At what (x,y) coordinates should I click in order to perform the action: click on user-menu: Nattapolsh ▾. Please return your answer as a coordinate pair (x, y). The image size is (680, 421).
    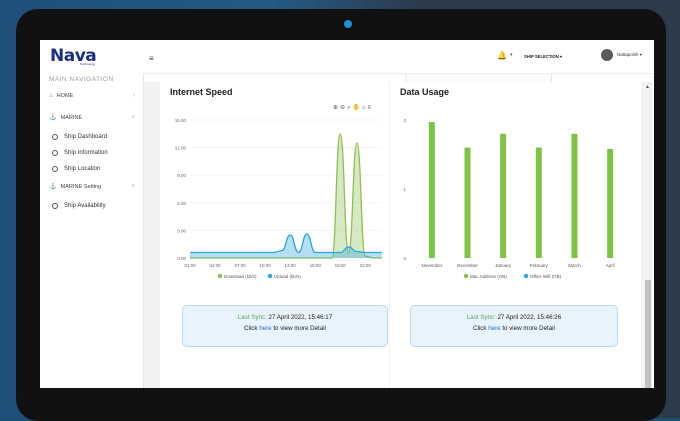
    Looking at the image, I should click on (629, 55).